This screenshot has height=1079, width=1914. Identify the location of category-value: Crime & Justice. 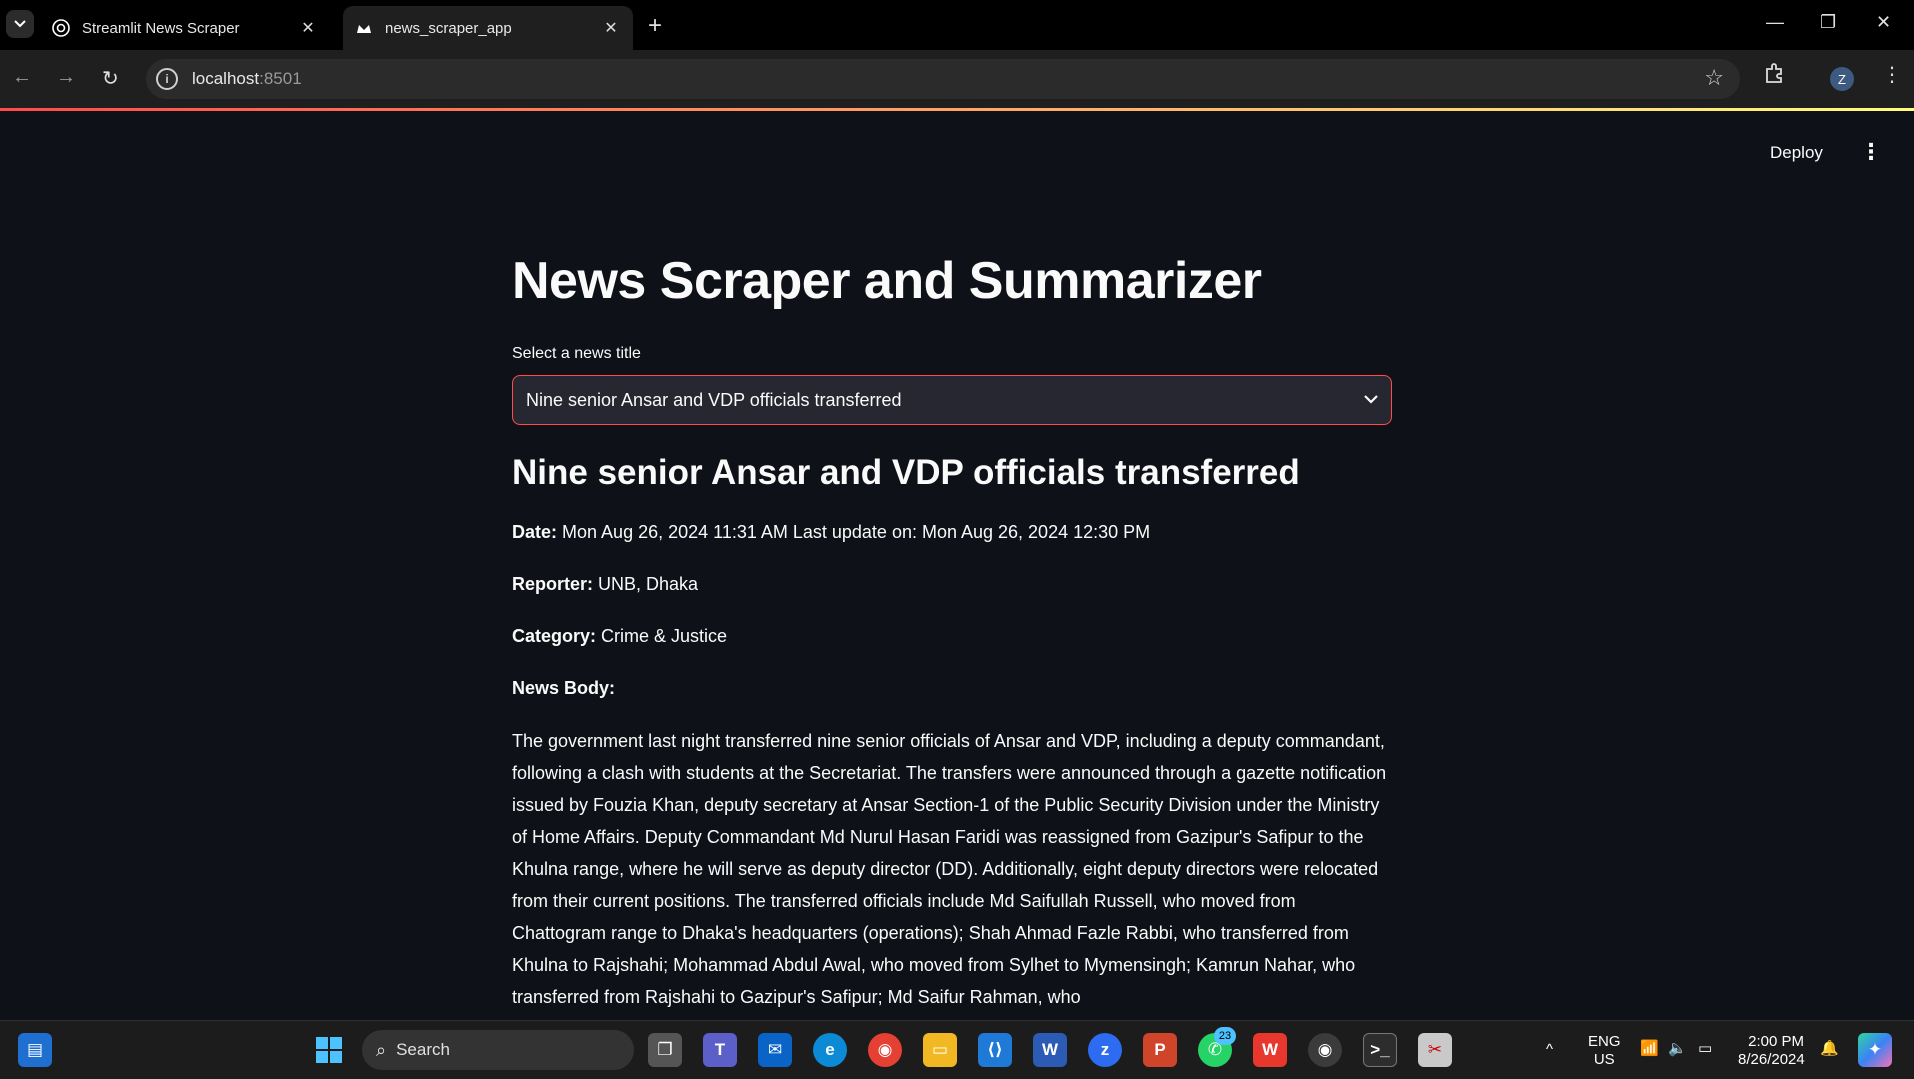
(664, 636).